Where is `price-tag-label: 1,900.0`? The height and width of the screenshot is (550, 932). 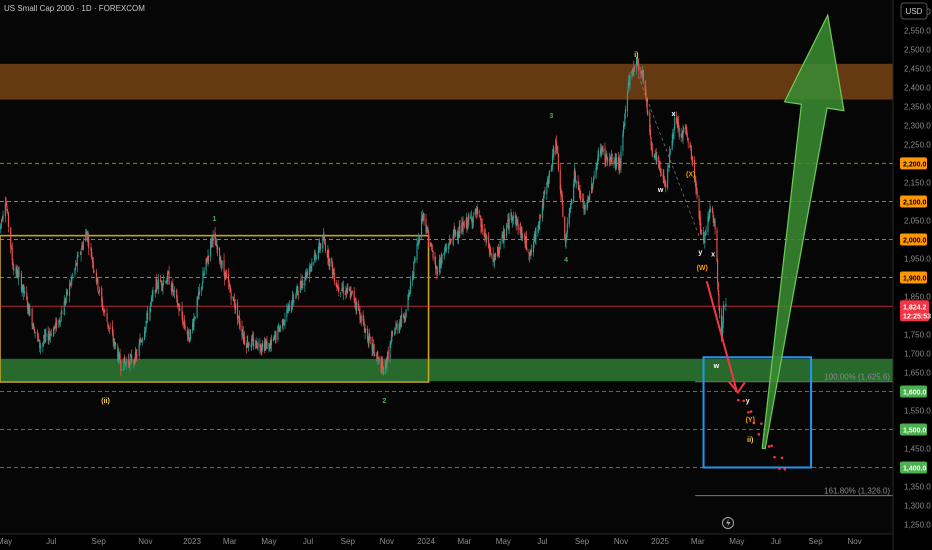
price-tag-label: 1,900.0 is located at coordinates (914, 278).